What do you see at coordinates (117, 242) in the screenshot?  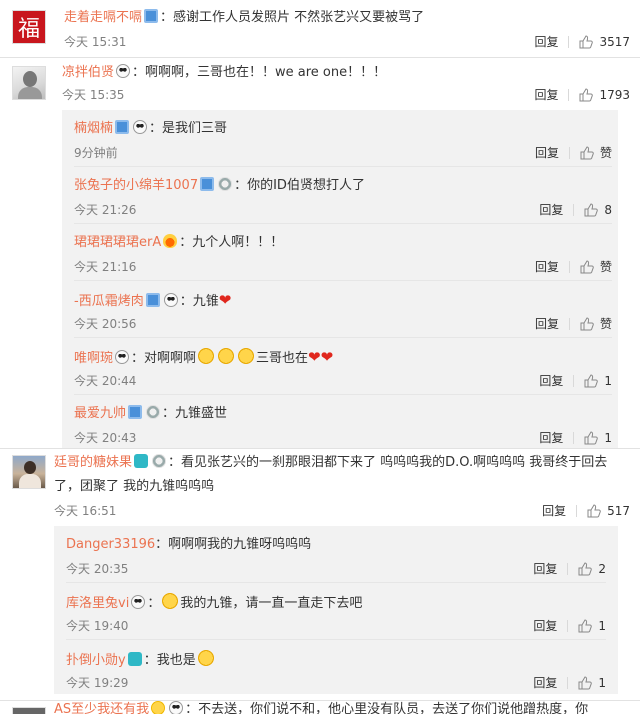 I see `username-link: 珺珺珺珺珺erA` at bounding box center [117, 242].